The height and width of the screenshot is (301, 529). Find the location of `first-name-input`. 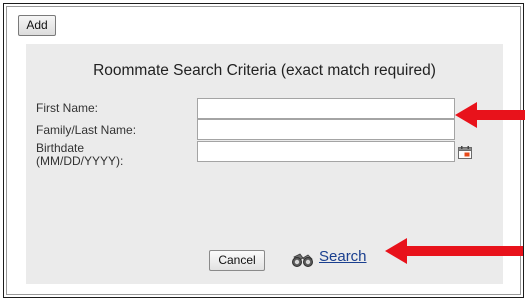

first-name-input is located at coordinates (326, 108).